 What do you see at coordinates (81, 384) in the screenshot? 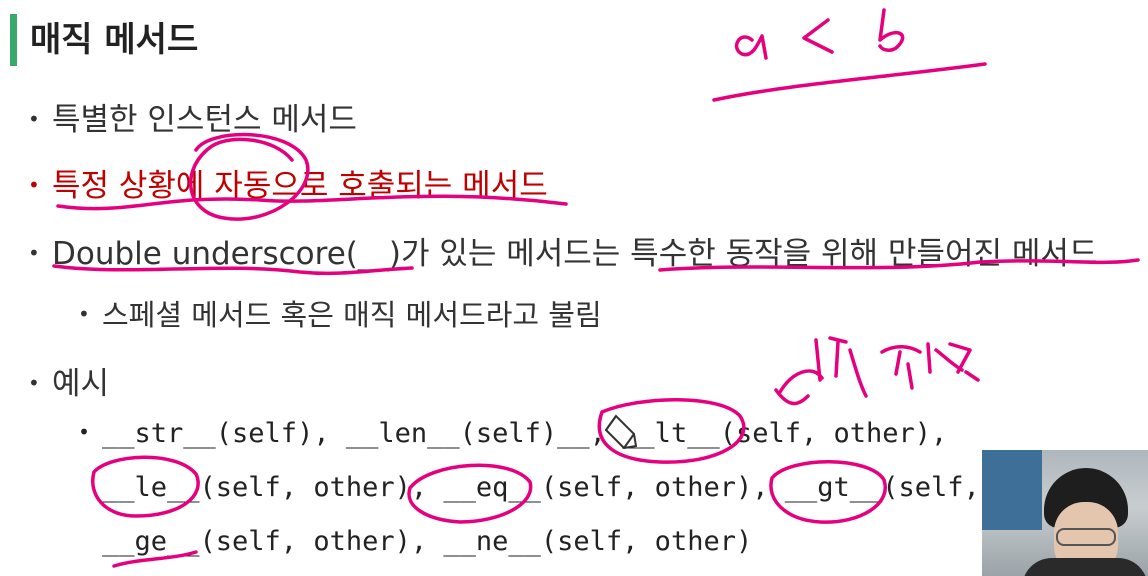
I see `bullet-text: 예시` at bounding box center [81, 384].